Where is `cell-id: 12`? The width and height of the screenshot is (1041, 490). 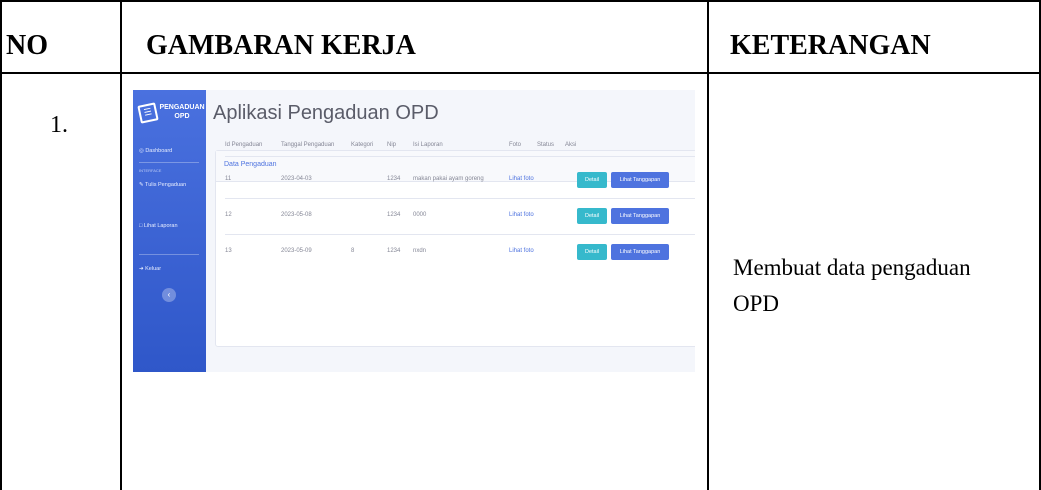
cell-id: 12 is located at coordinates (228, 215).